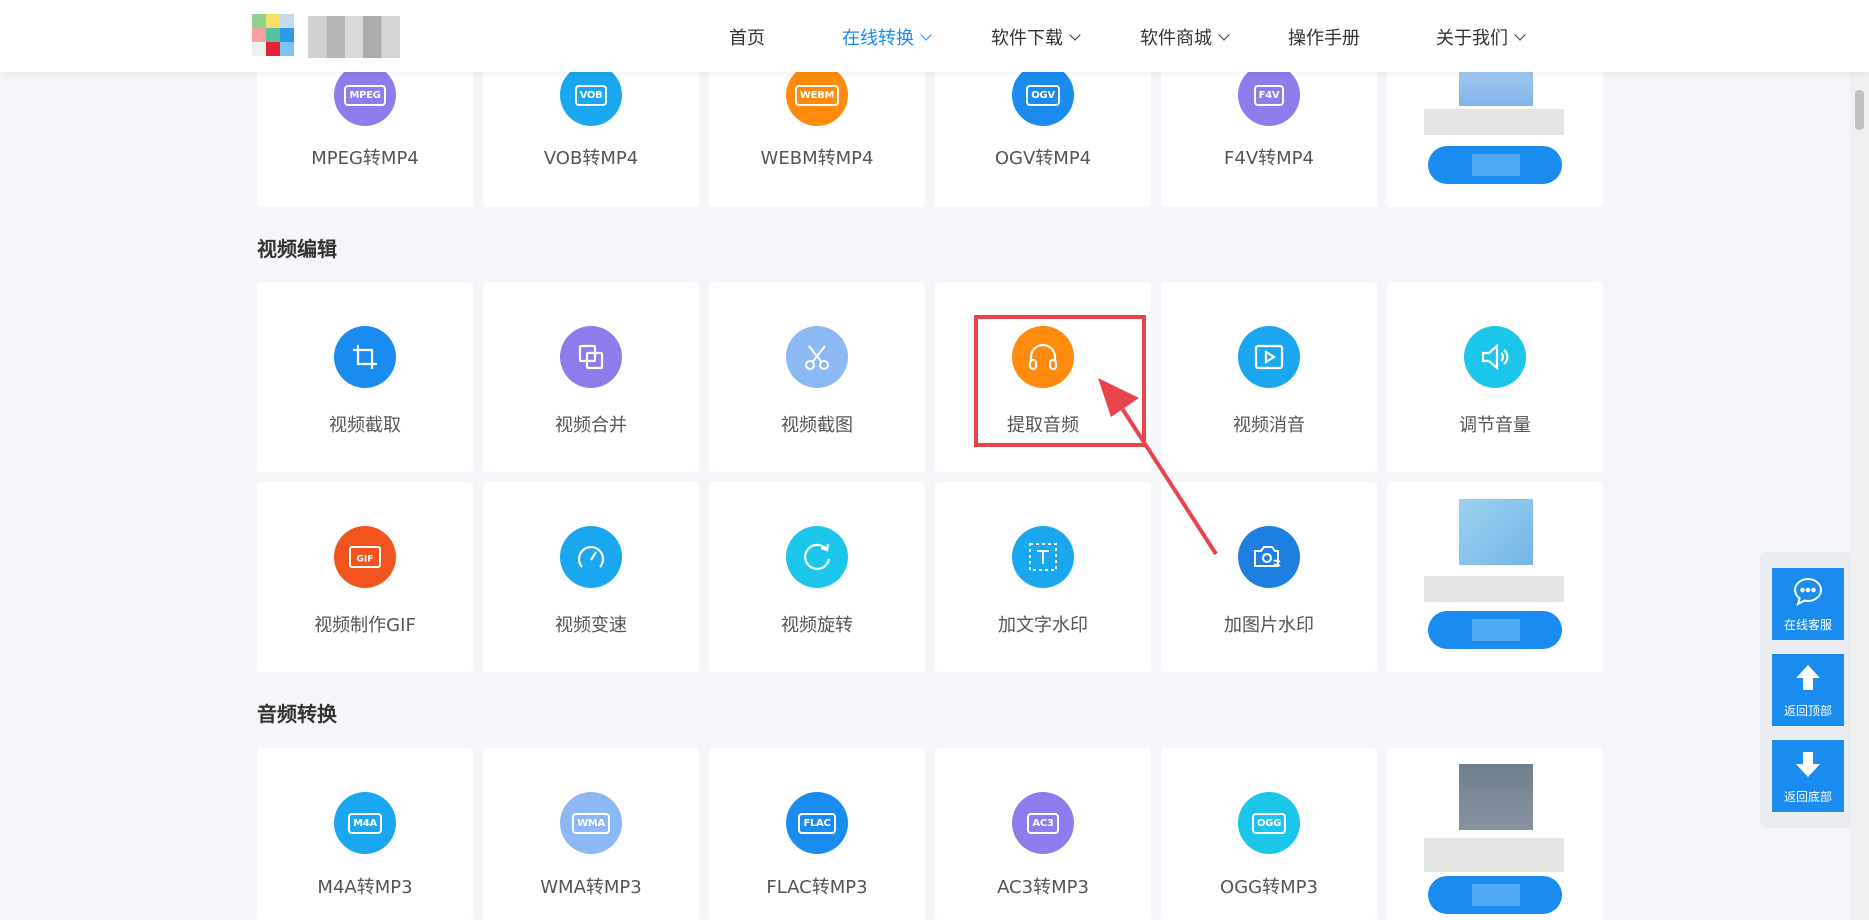 The height and width of the screenshot is (920, 1869). I want to click on tool-label: WMA转MP3, so click(591, 887).